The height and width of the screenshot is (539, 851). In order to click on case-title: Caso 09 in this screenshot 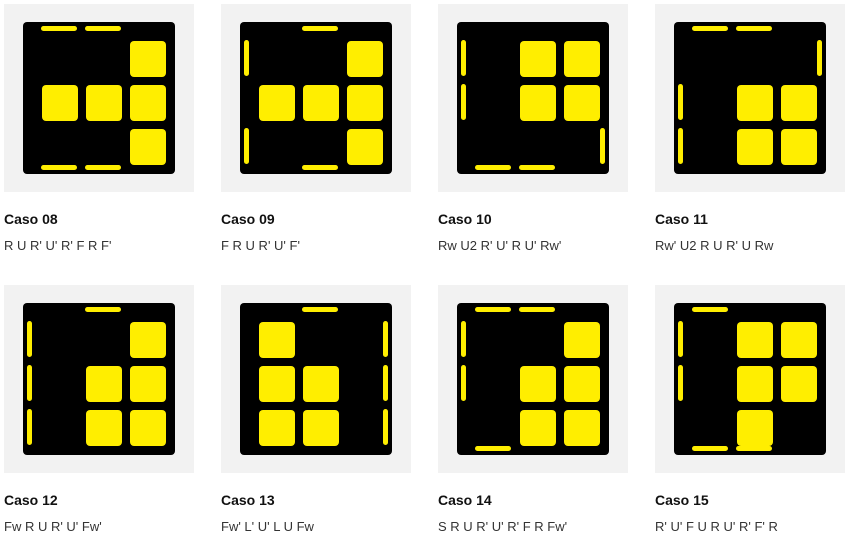, I will do `click(248, 219)`.